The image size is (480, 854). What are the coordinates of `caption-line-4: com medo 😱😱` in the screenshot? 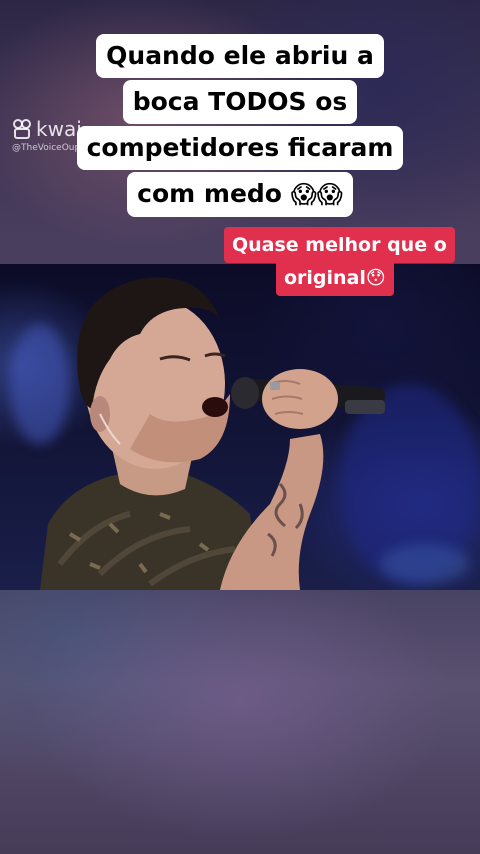 It's located at (240, 194).